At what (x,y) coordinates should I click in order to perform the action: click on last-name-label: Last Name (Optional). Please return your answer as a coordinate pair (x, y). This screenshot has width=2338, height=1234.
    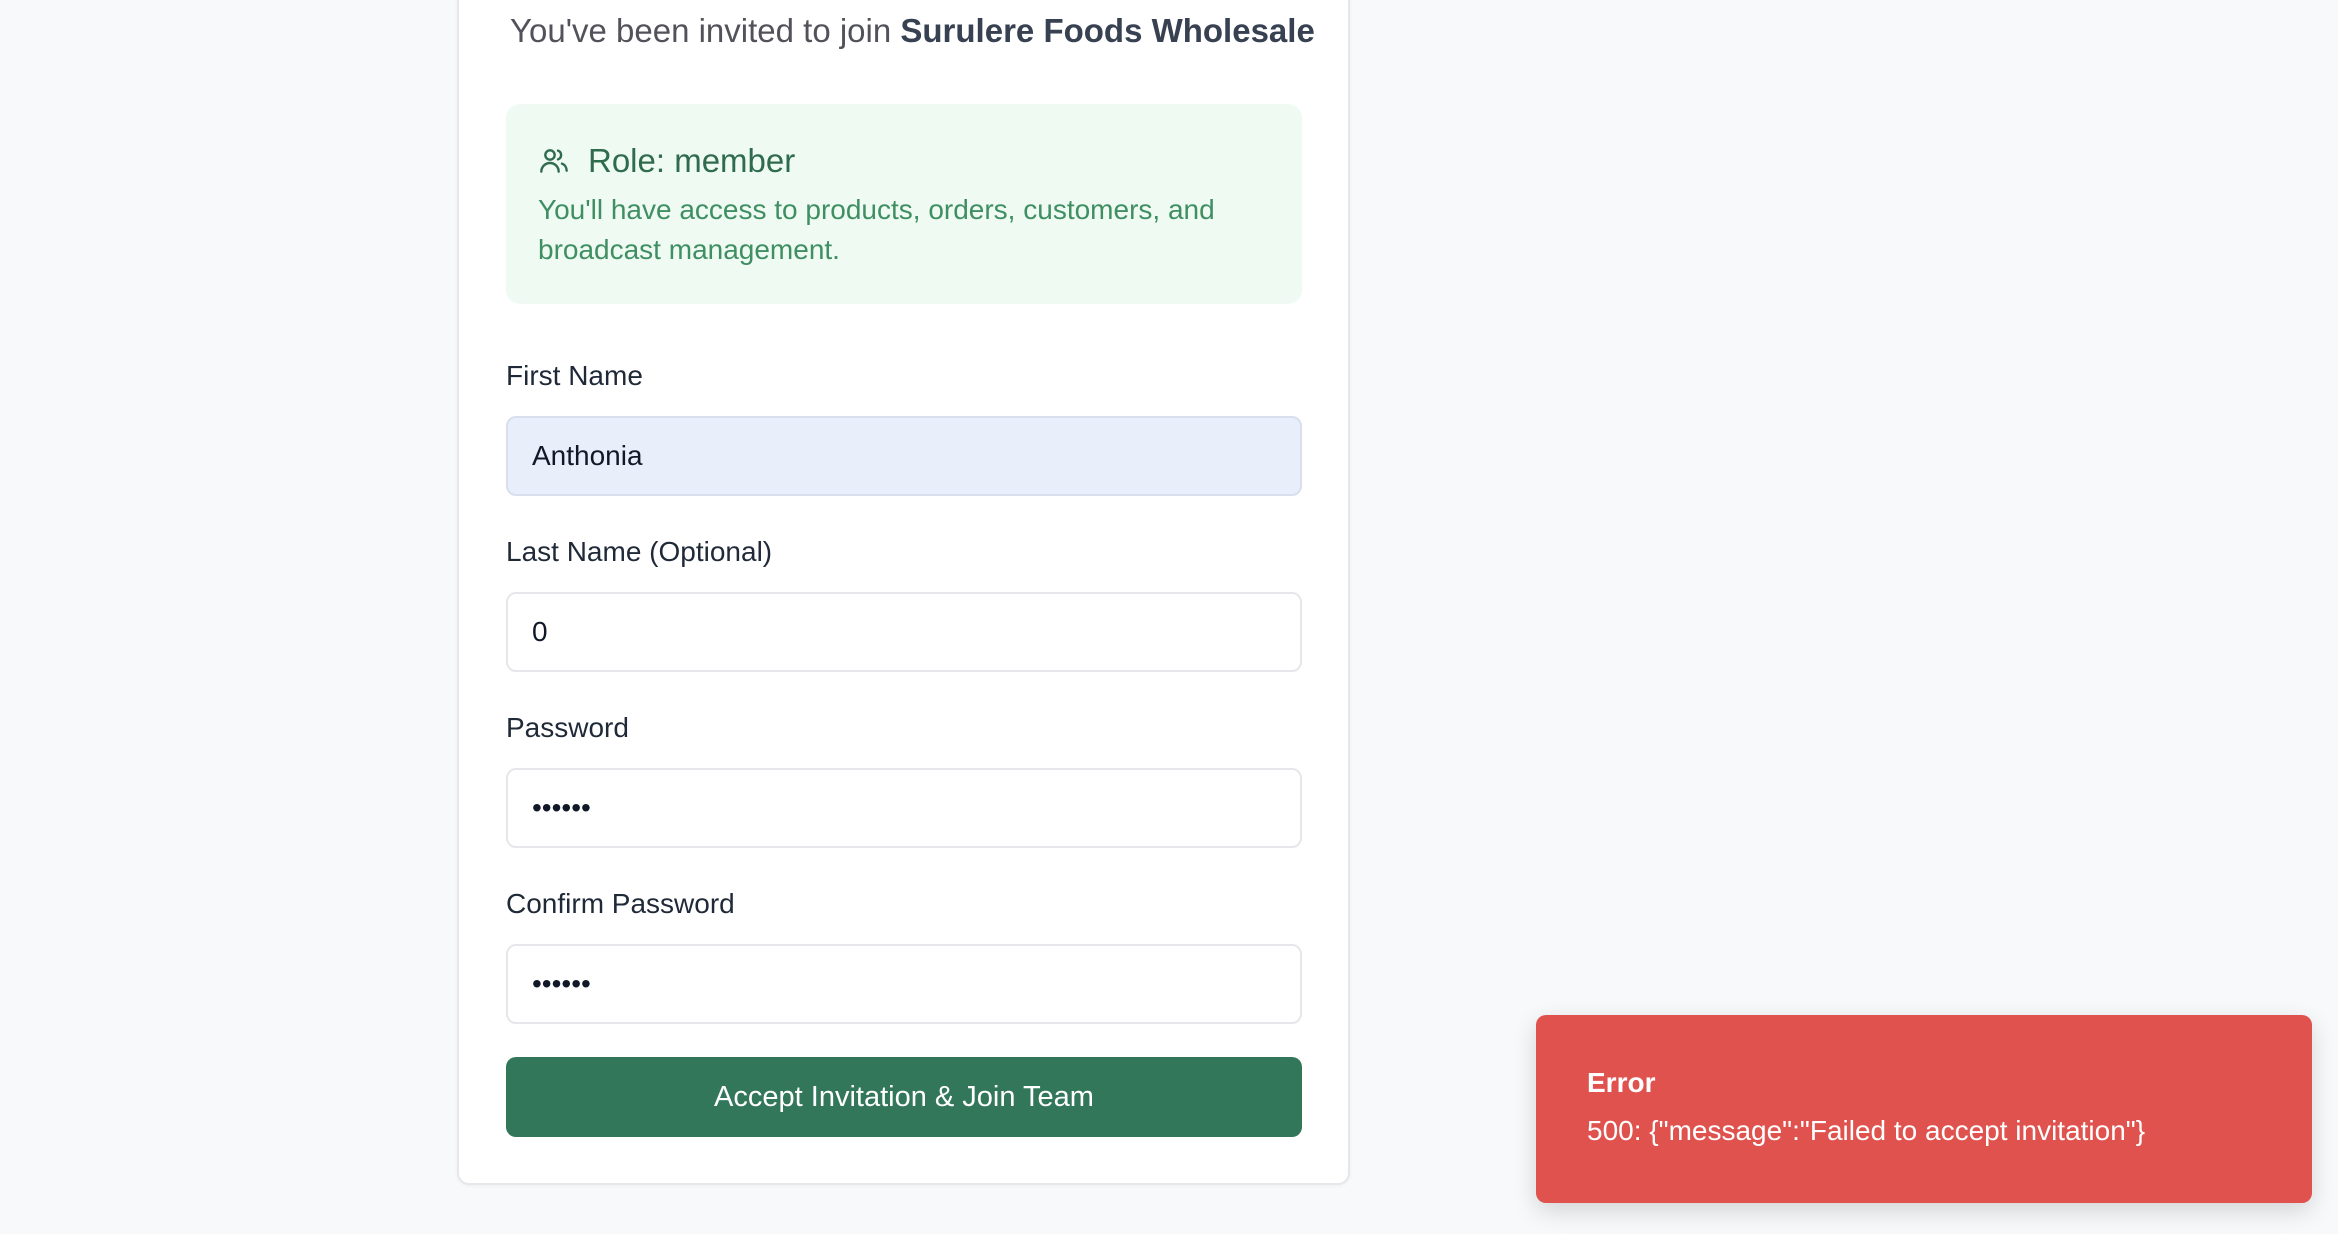
    Looking at the image, I should click on (639, 551).